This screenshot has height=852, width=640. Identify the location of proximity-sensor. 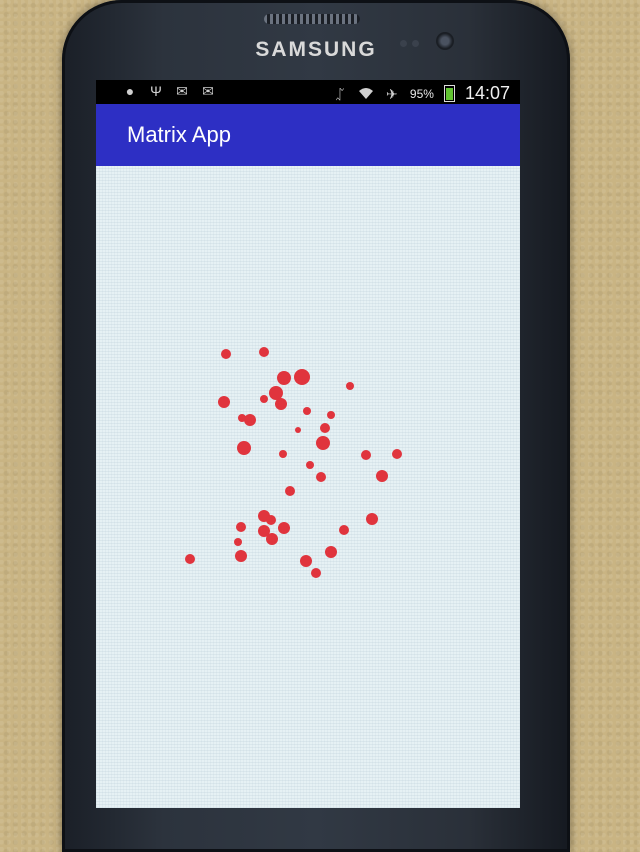
(403, 43).